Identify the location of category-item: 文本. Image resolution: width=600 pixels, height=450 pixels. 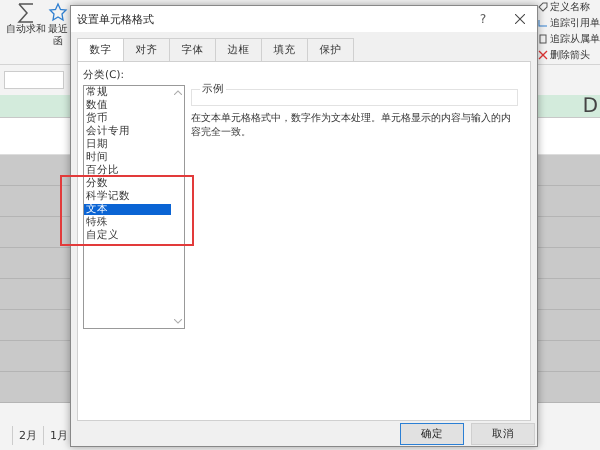
(127, 209).